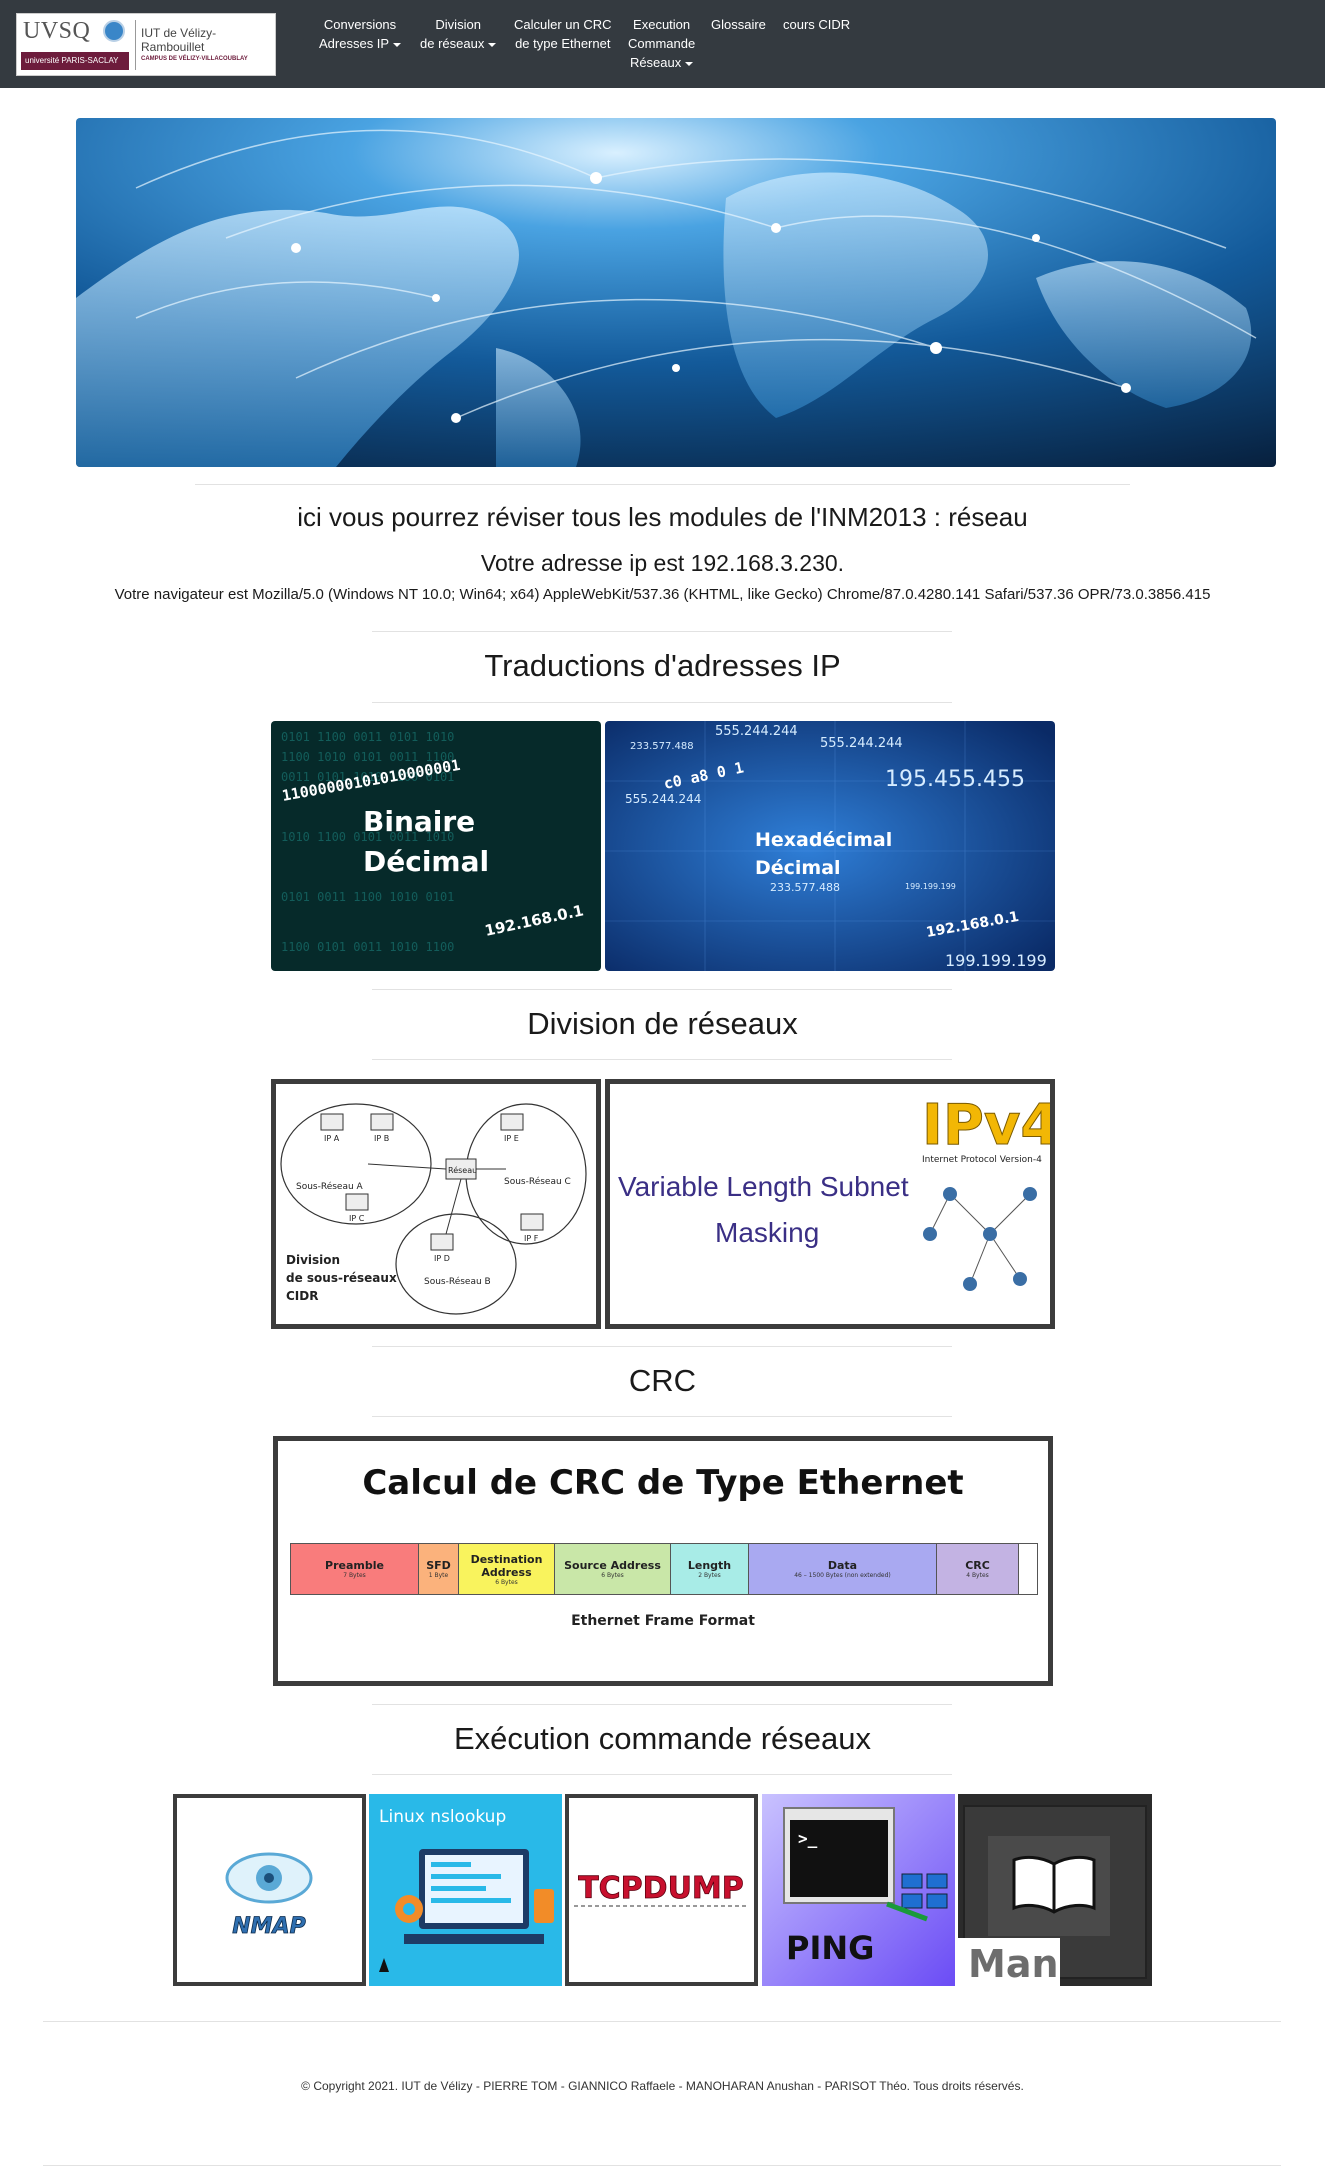  I want to click on cidr-ip-f: IP F, so click(531, 1238).